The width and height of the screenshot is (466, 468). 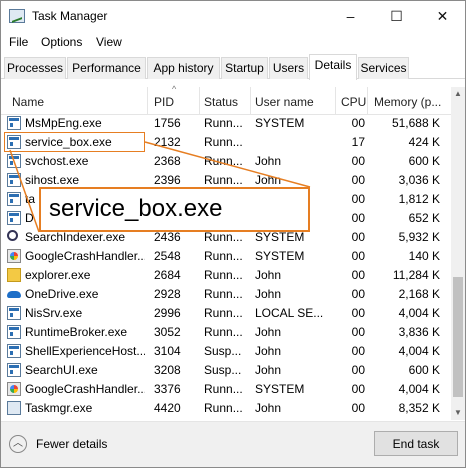 I want to click on window-title: Task Manager, so click(x=70, y=16).